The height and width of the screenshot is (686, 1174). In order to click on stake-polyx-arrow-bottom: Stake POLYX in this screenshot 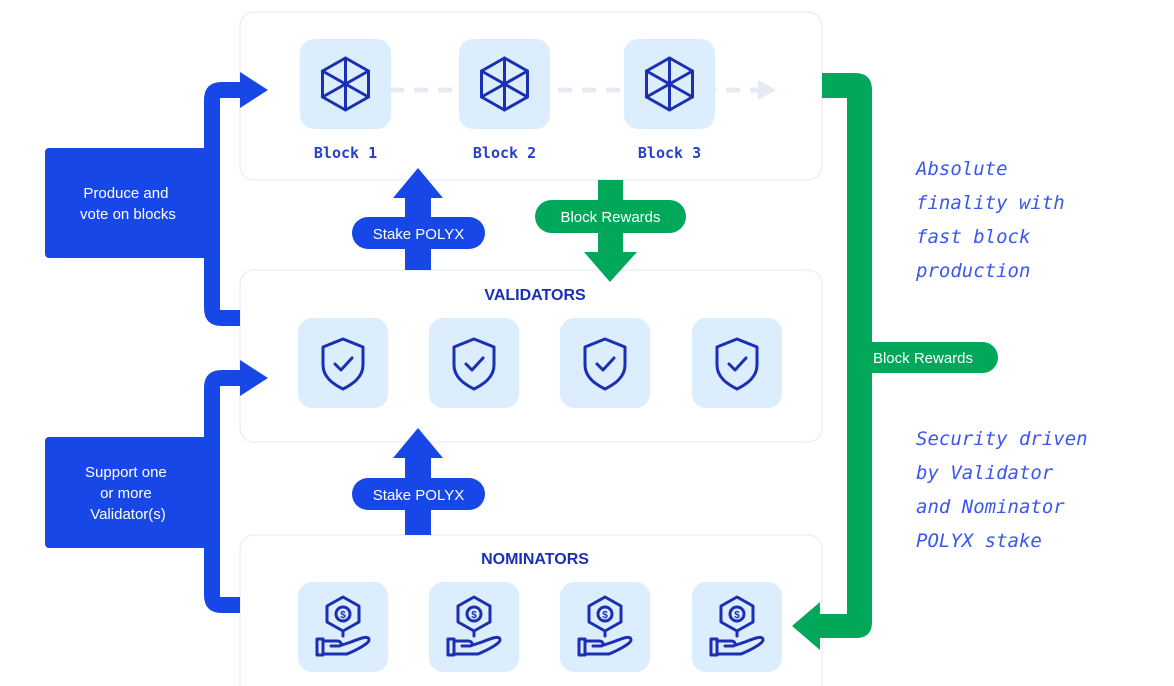, I will do `click(418, 481)`.